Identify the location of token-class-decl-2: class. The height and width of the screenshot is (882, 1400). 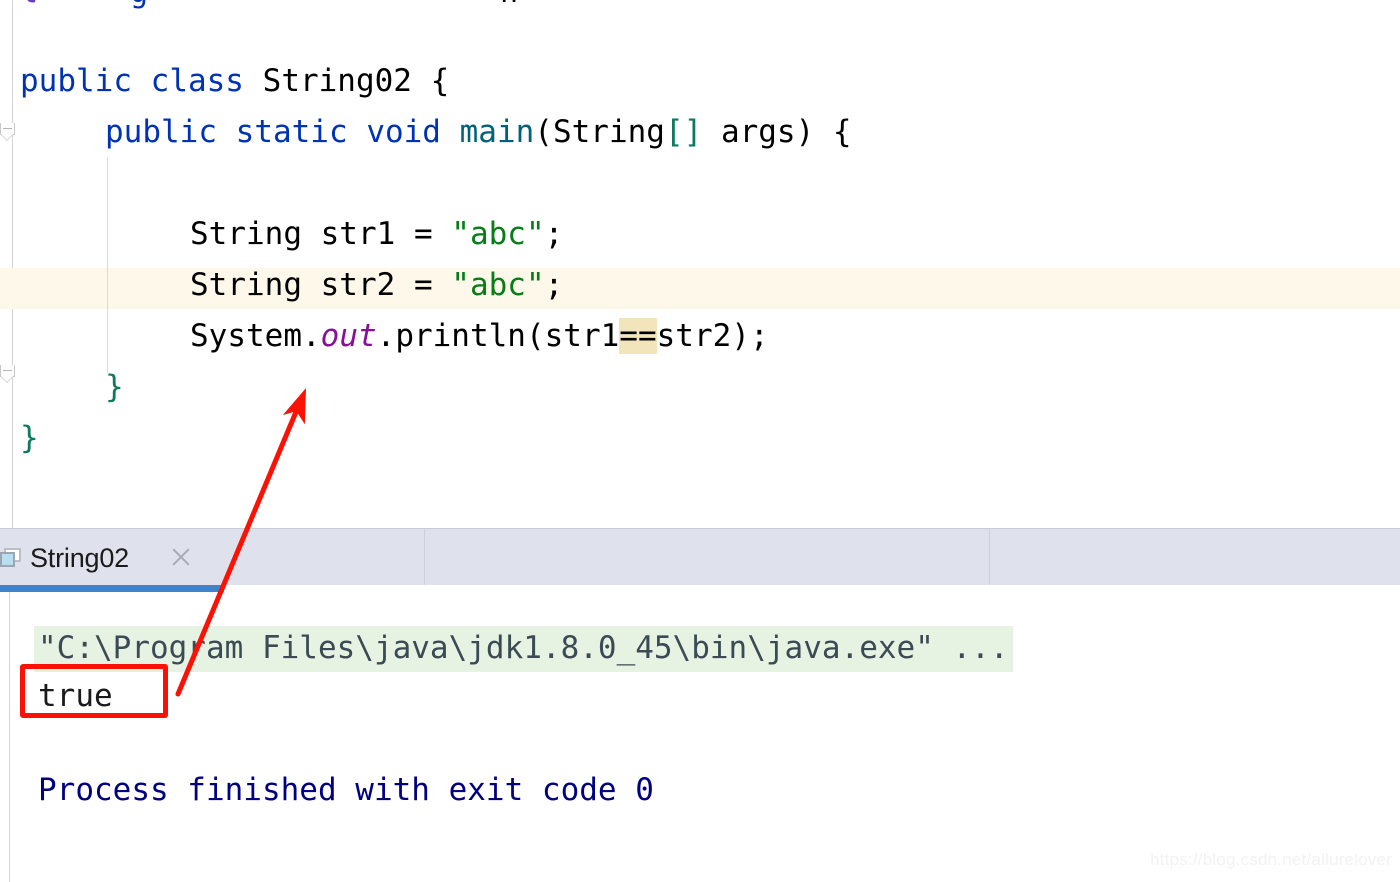
(197, 81).